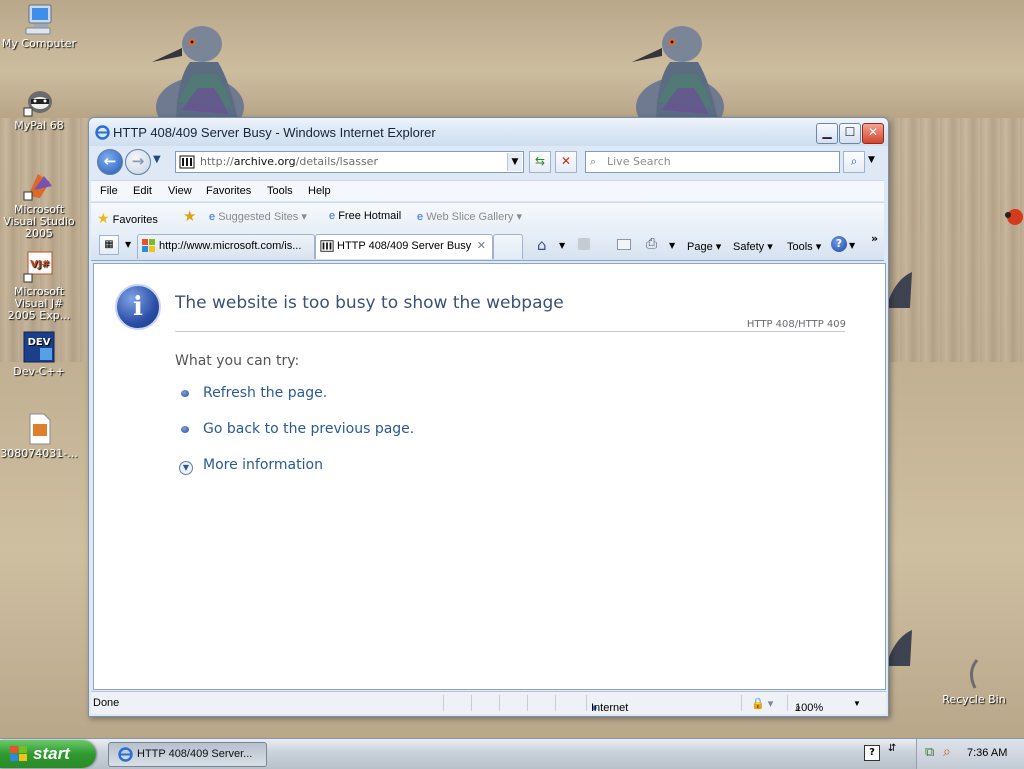 The width and height of the screenshot is (1024, 769). Describe the element at coordinates (700, 247) in the screenshot. I see `page-menu-label: Page` at that location.